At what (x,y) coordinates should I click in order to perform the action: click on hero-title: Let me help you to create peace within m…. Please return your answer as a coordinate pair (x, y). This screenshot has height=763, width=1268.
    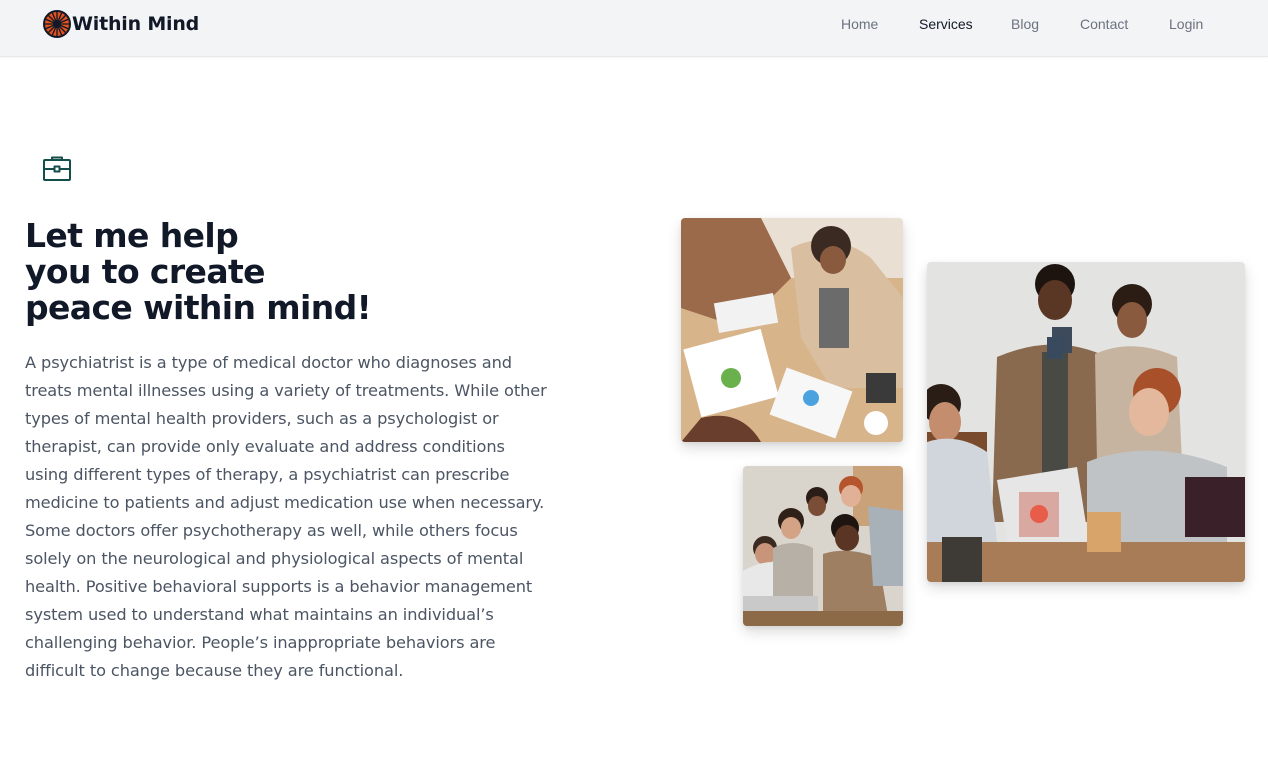
    Looking at the image, I should click on (305, 272).